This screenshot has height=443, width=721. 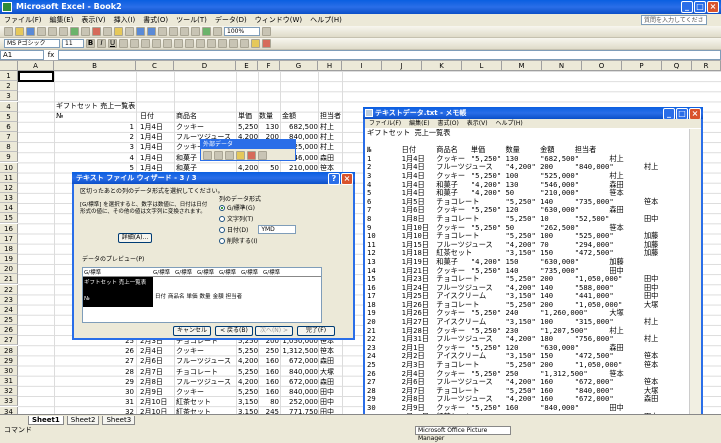 I want to click on col-header: D, so click(x=205, y=66).